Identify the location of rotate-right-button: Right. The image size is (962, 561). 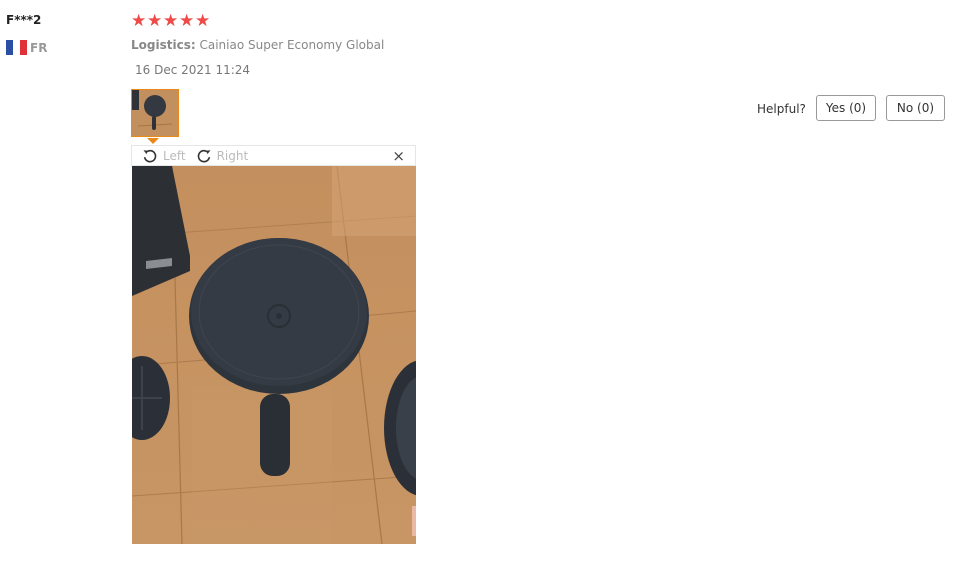
(222, 156).